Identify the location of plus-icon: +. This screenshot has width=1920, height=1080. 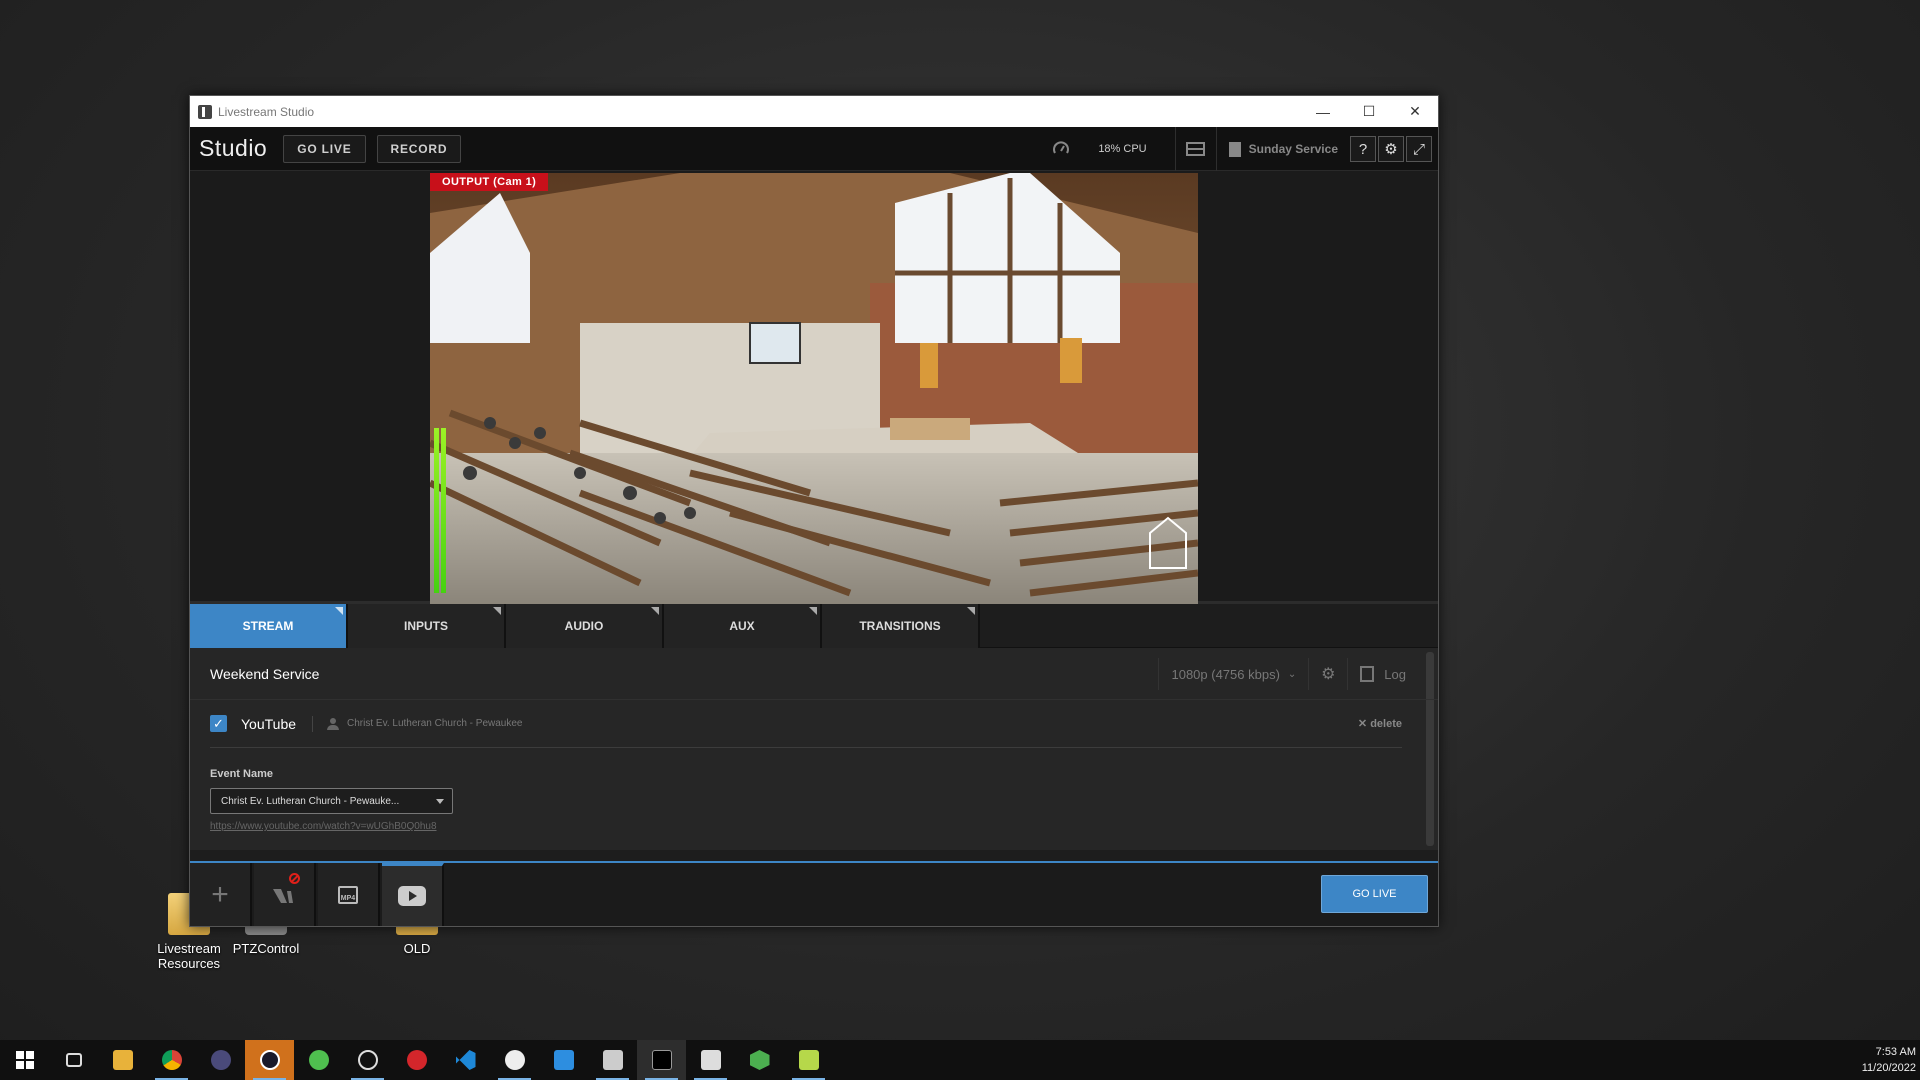
(220, 894).